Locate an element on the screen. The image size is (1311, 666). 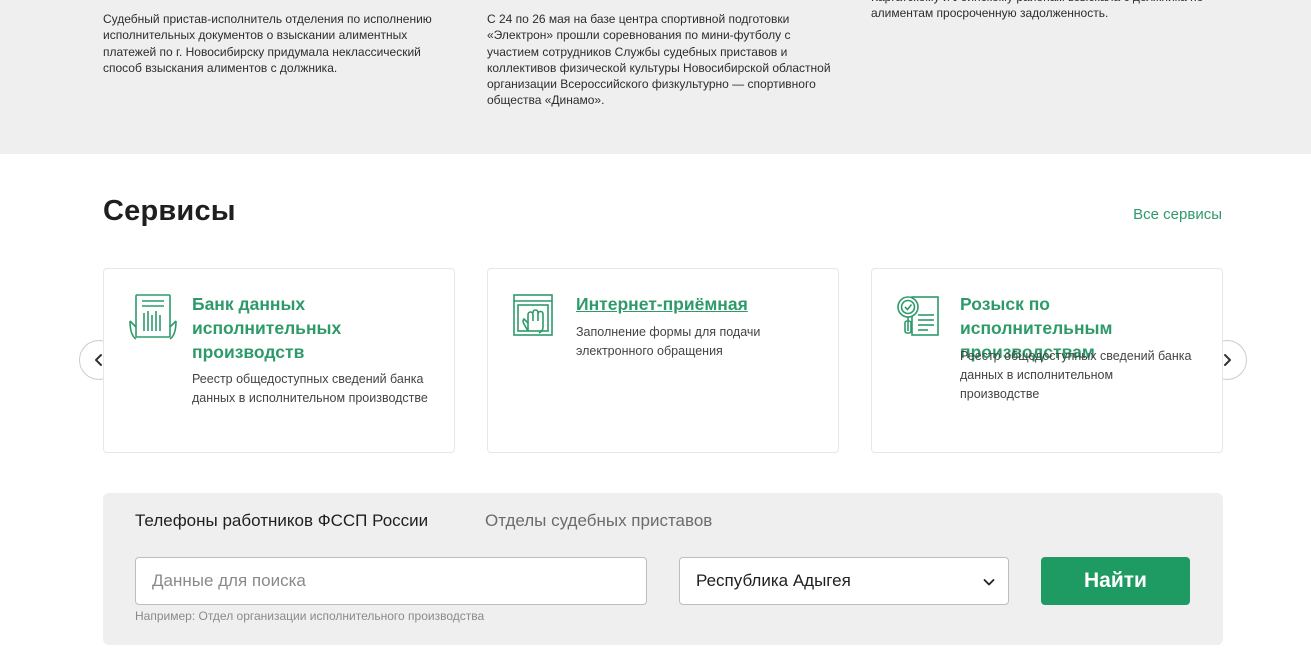
find-button: Найти is located at coordinates (1115, 581).